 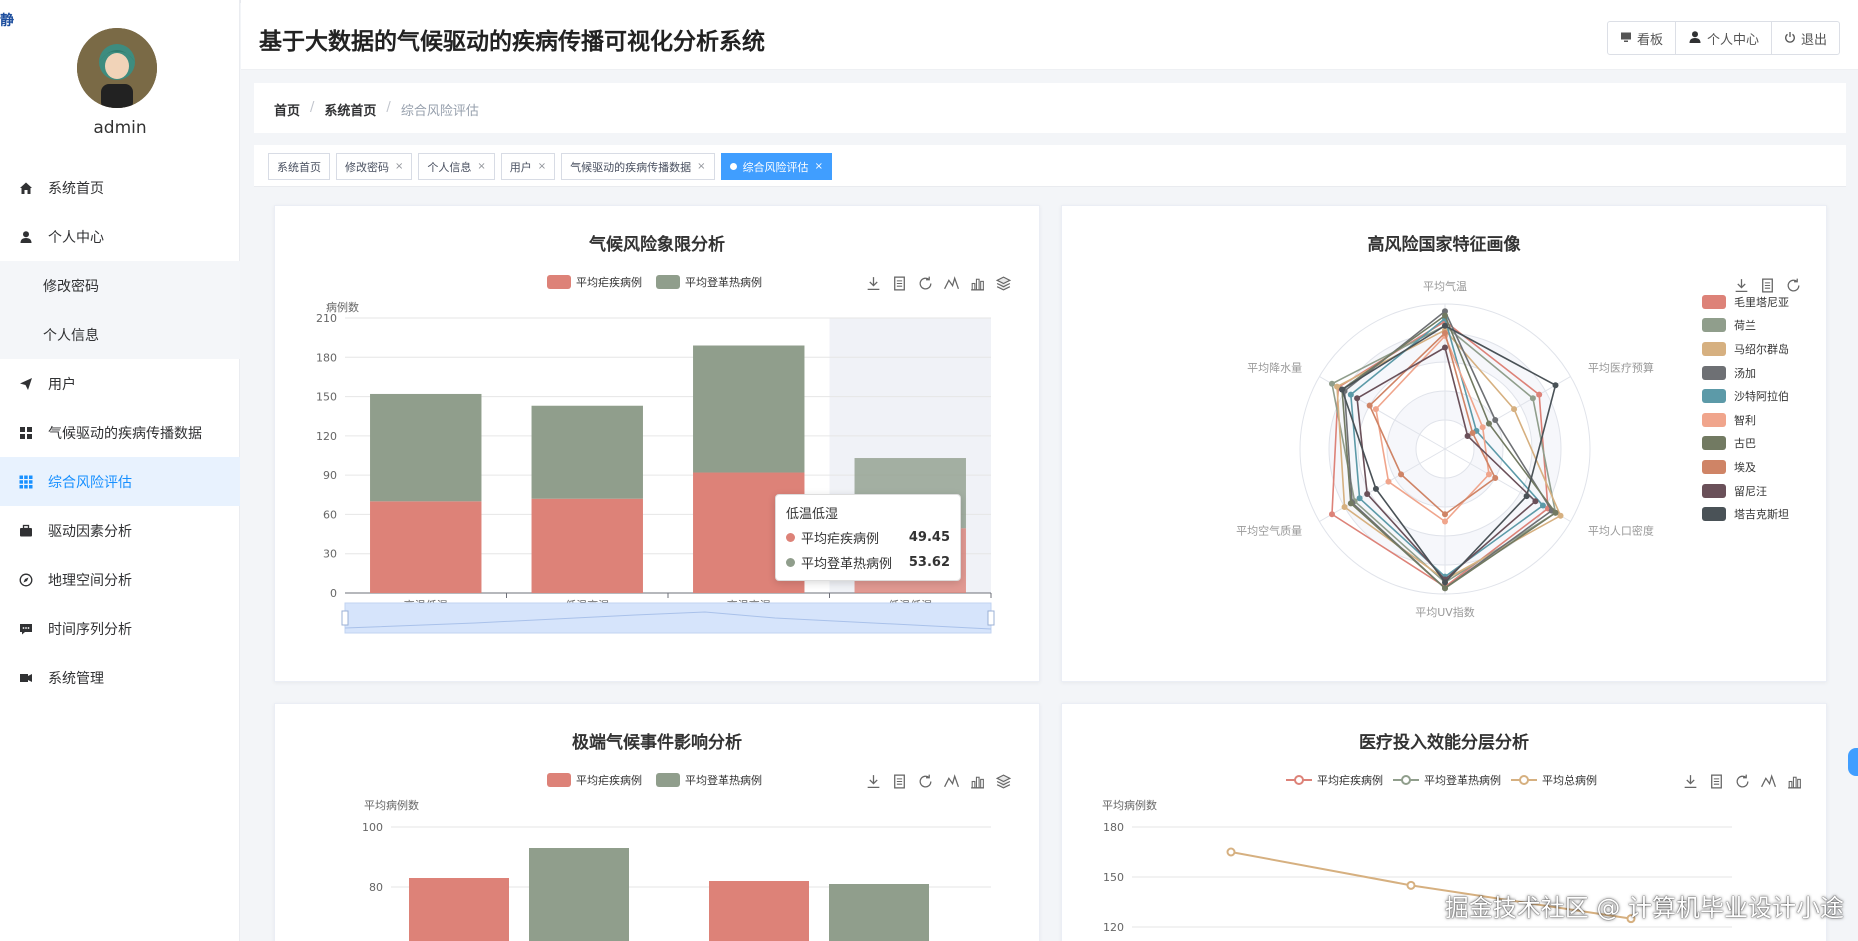 I want to click on radar-legend-item: 马绍尔群岛, so click(x=1745, y=349).